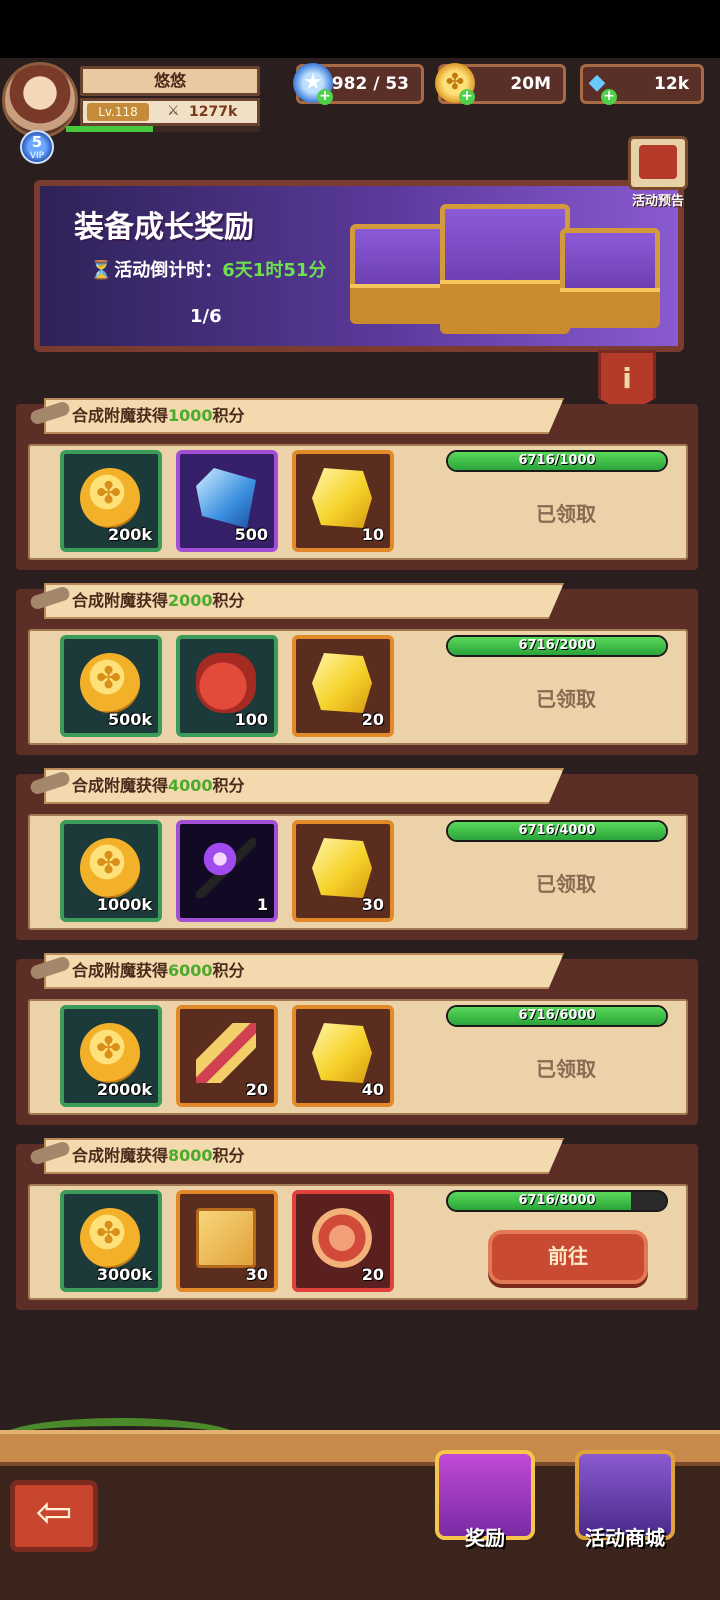  What do you see at coordinates (129, 534) in the screenshot?
I see `reward-qty: 200k` at bounding box center [129, 534].